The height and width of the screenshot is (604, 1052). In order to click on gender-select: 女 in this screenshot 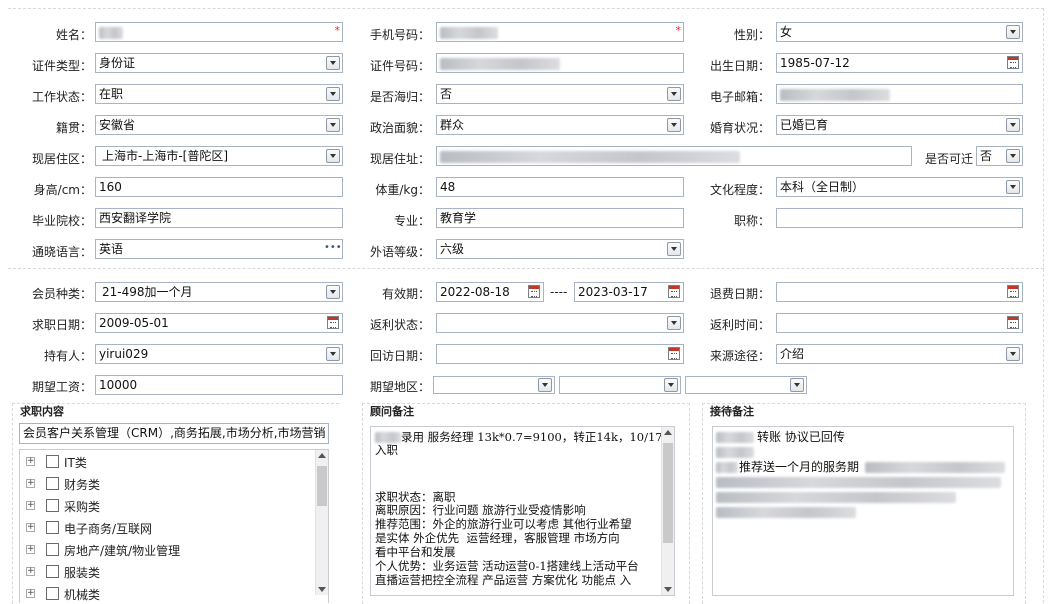, I will do `click(899, 32)`.